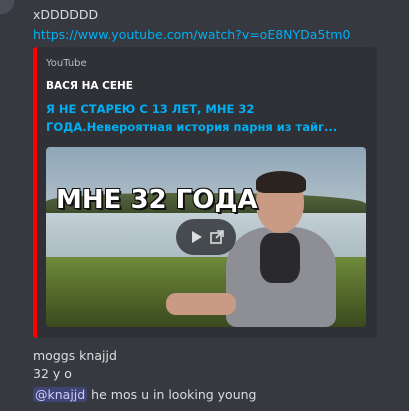 This screenshot has height=411, width=409. I want to click on person-shirt, so click(280, 258).